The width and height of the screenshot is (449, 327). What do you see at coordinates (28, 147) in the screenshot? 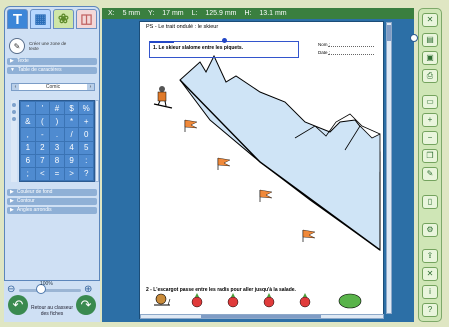
I see `char-cell: 1` at bounding box center [28, 147].